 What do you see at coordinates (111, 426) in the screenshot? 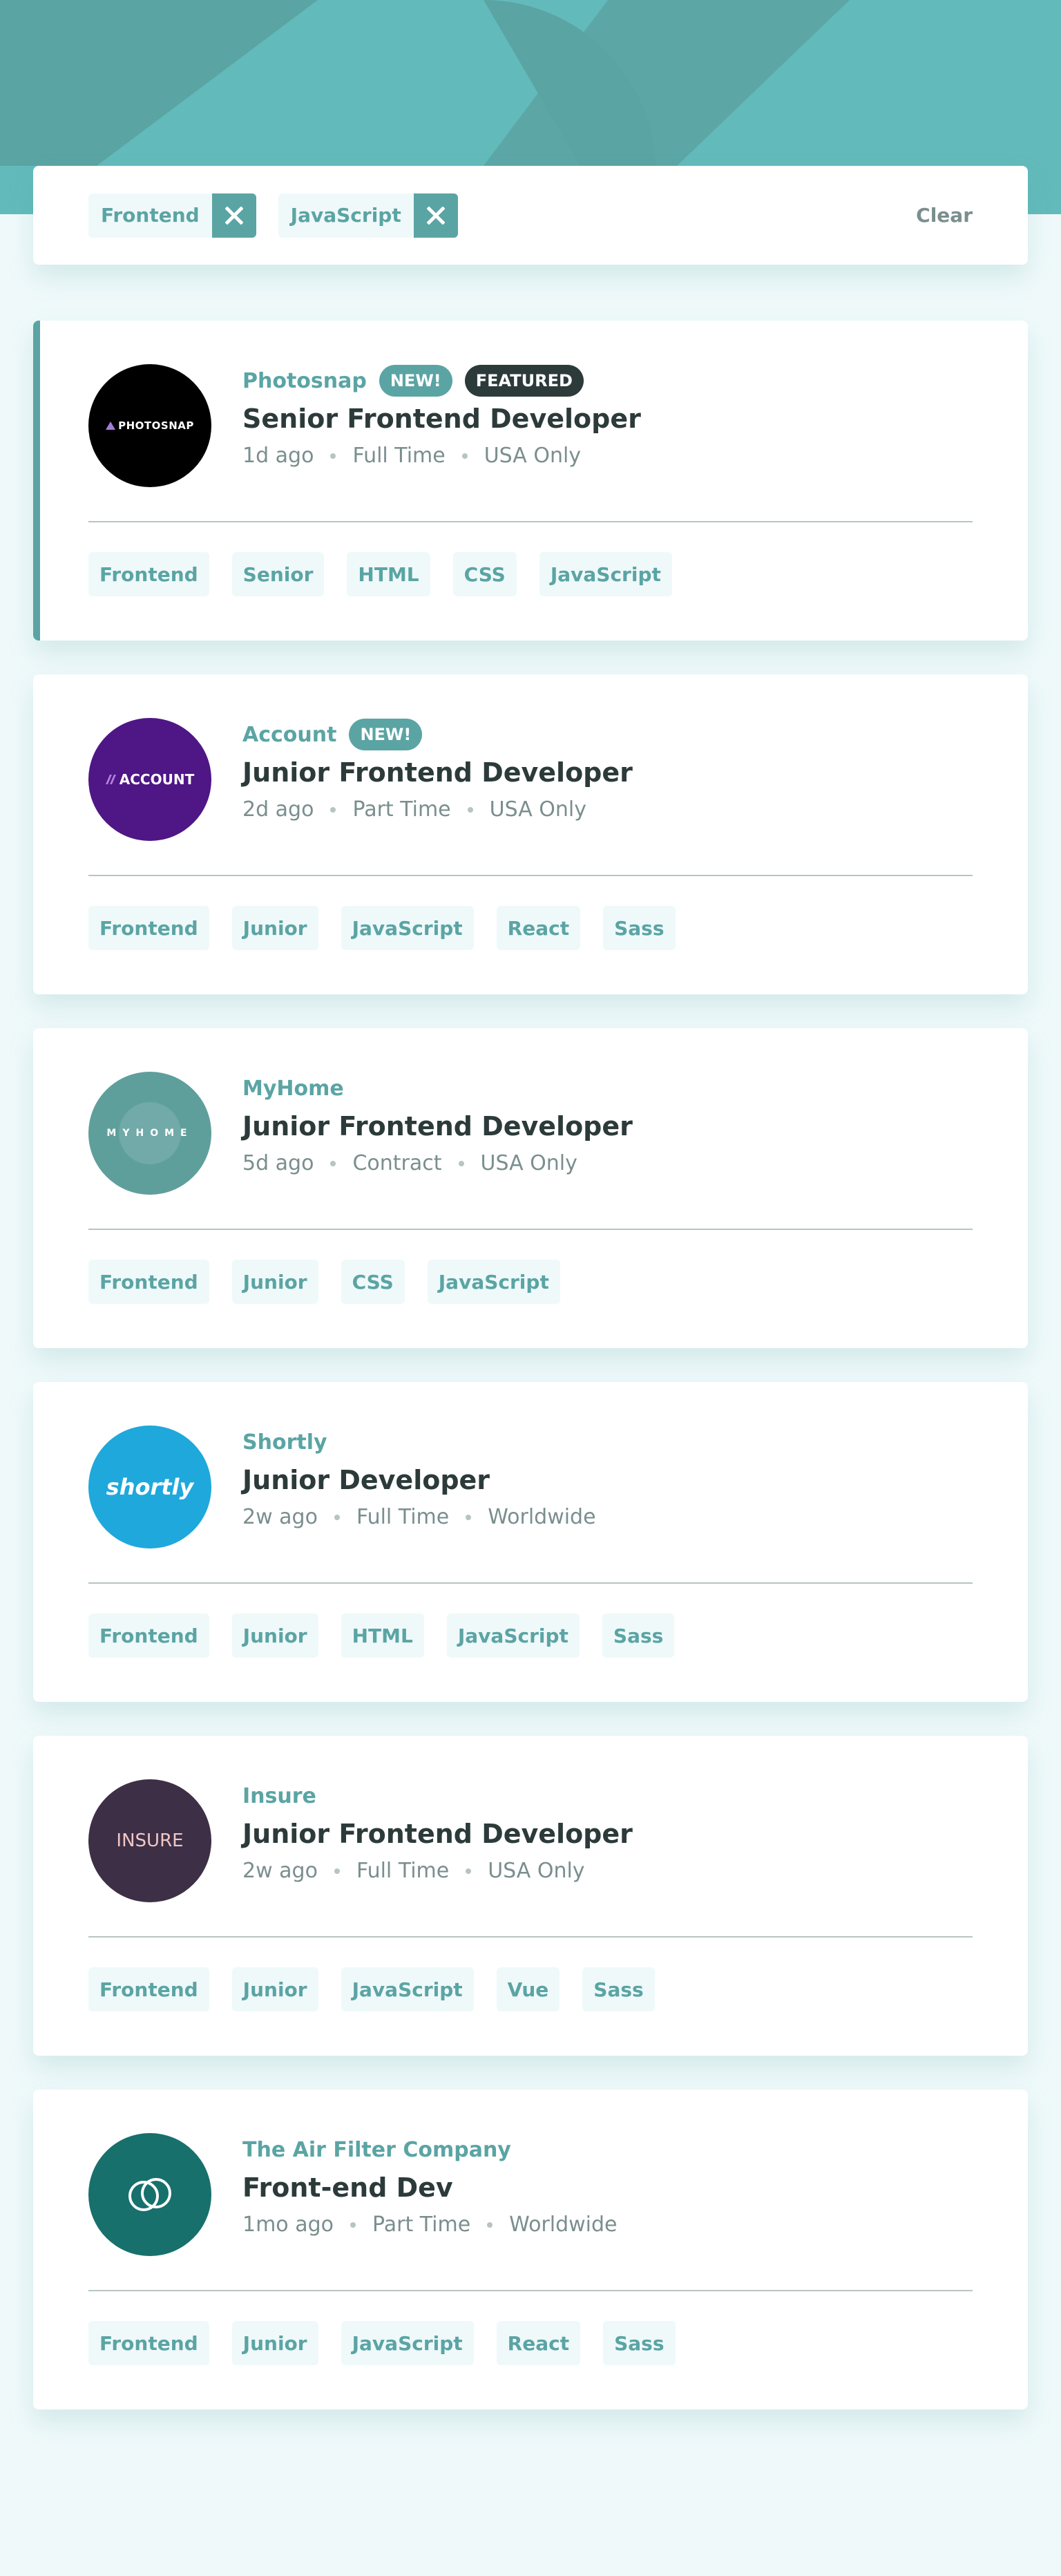
I see `photosnap-mark-icon` at bounding box center [111, 426].